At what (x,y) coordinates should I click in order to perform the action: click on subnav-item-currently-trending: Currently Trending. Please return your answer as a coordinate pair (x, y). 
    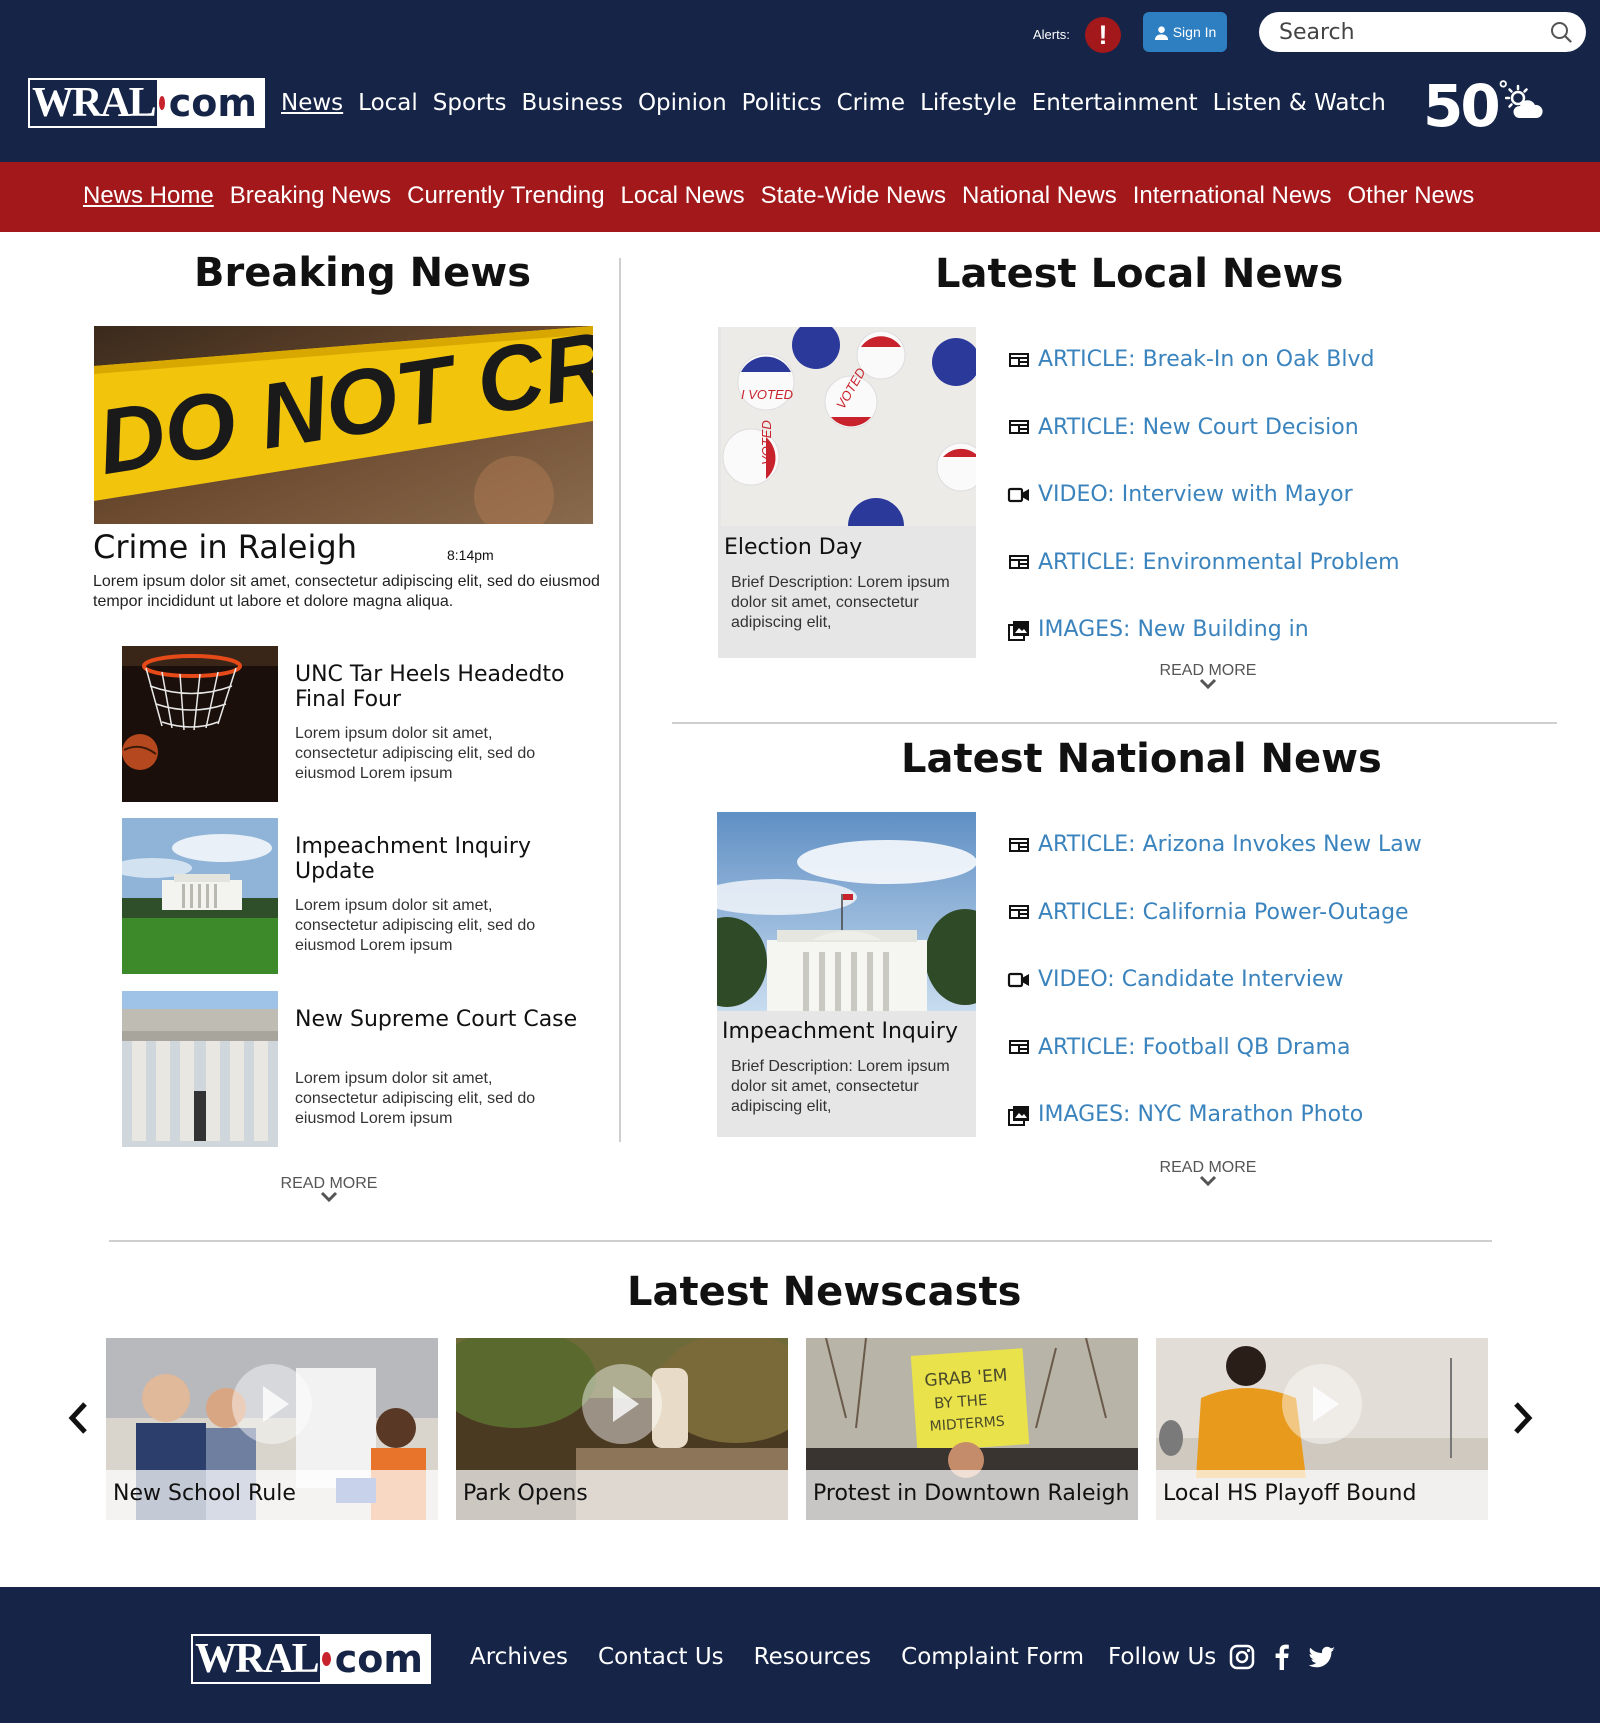
    Looking at the image, I should click on (505, 196).